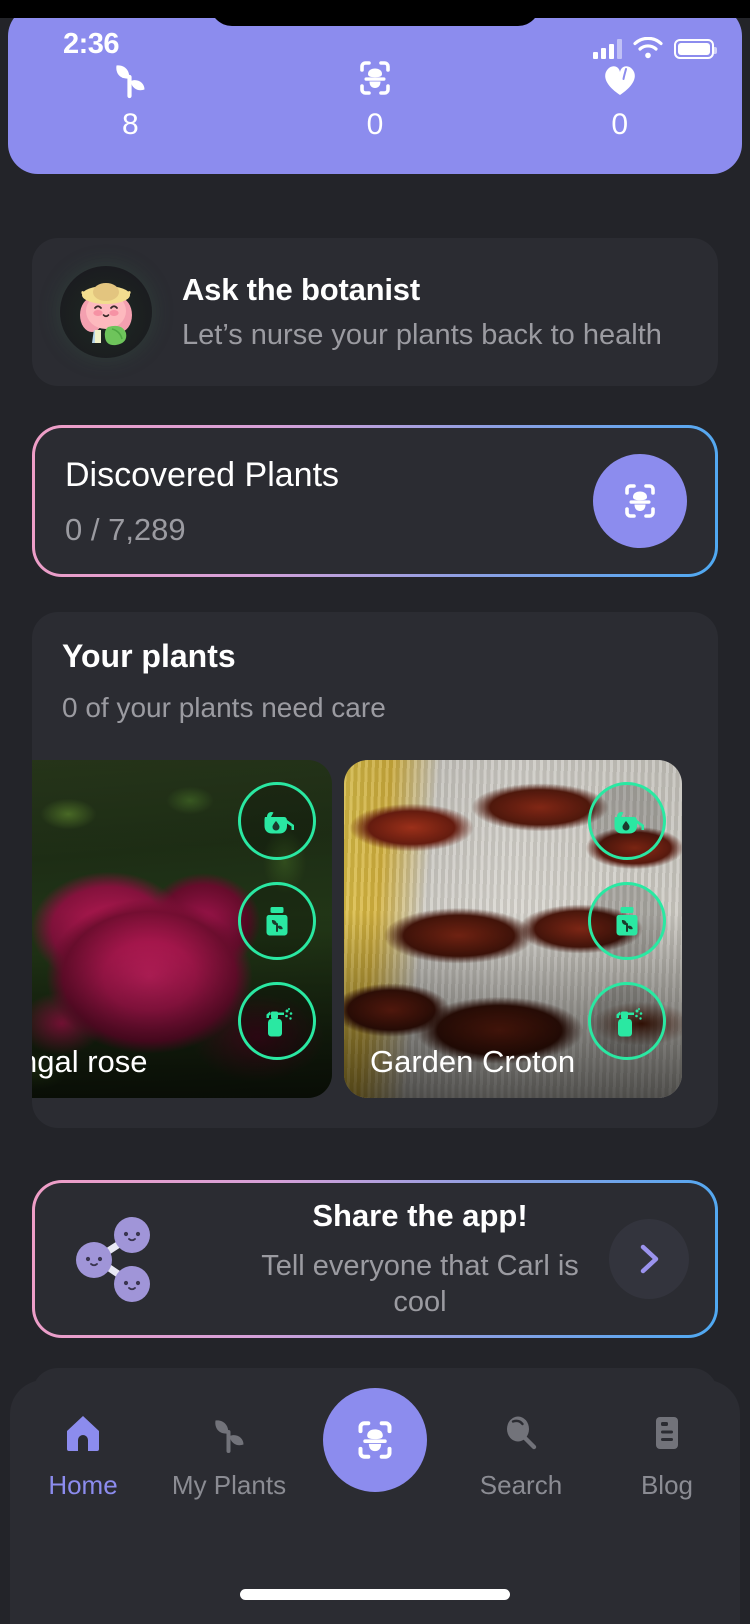 This screenshot has width=750, height=1624. Describe the element at coordinates (229, 1467) in the screenshot. I see `nav-item-my-plants: My Plants` at that location.